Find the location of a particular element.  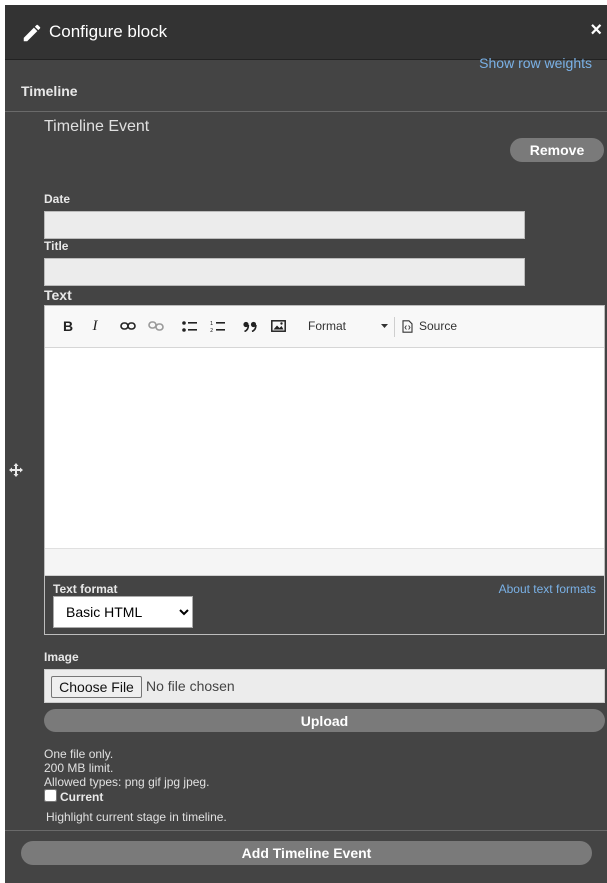

link-icon is located at coordinates (128, 326).